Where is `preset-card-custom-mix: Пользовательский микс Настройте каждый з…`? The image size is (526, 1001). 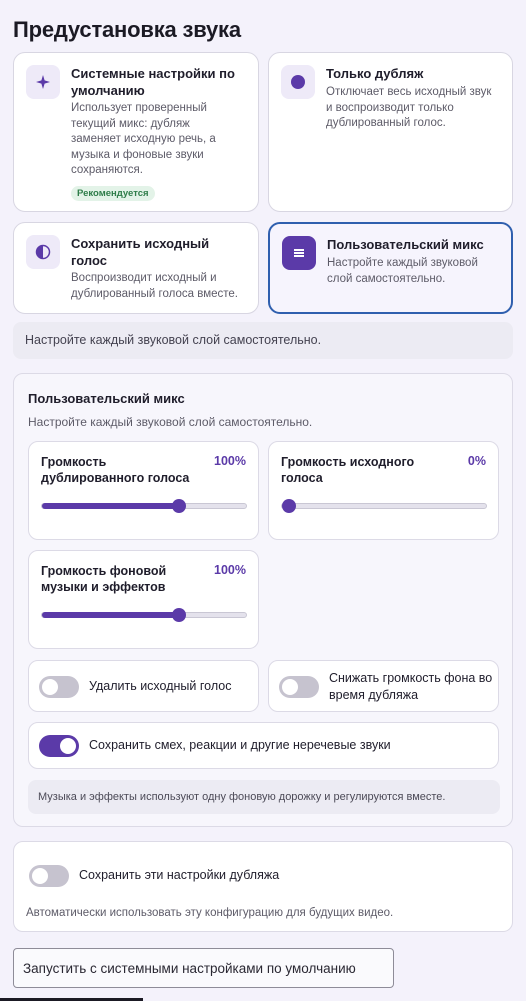
preset-card-custom-mix: Пользовательский микс Настройте каждый з… is located at coordinates (390, 268).